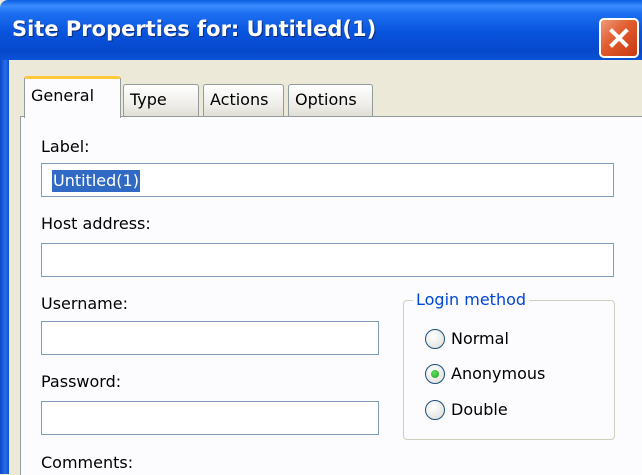  What do you see at coordinates (65, 146) in the screenshot?
I see `label-field-label: Label:` at bounding box center [65, 146].